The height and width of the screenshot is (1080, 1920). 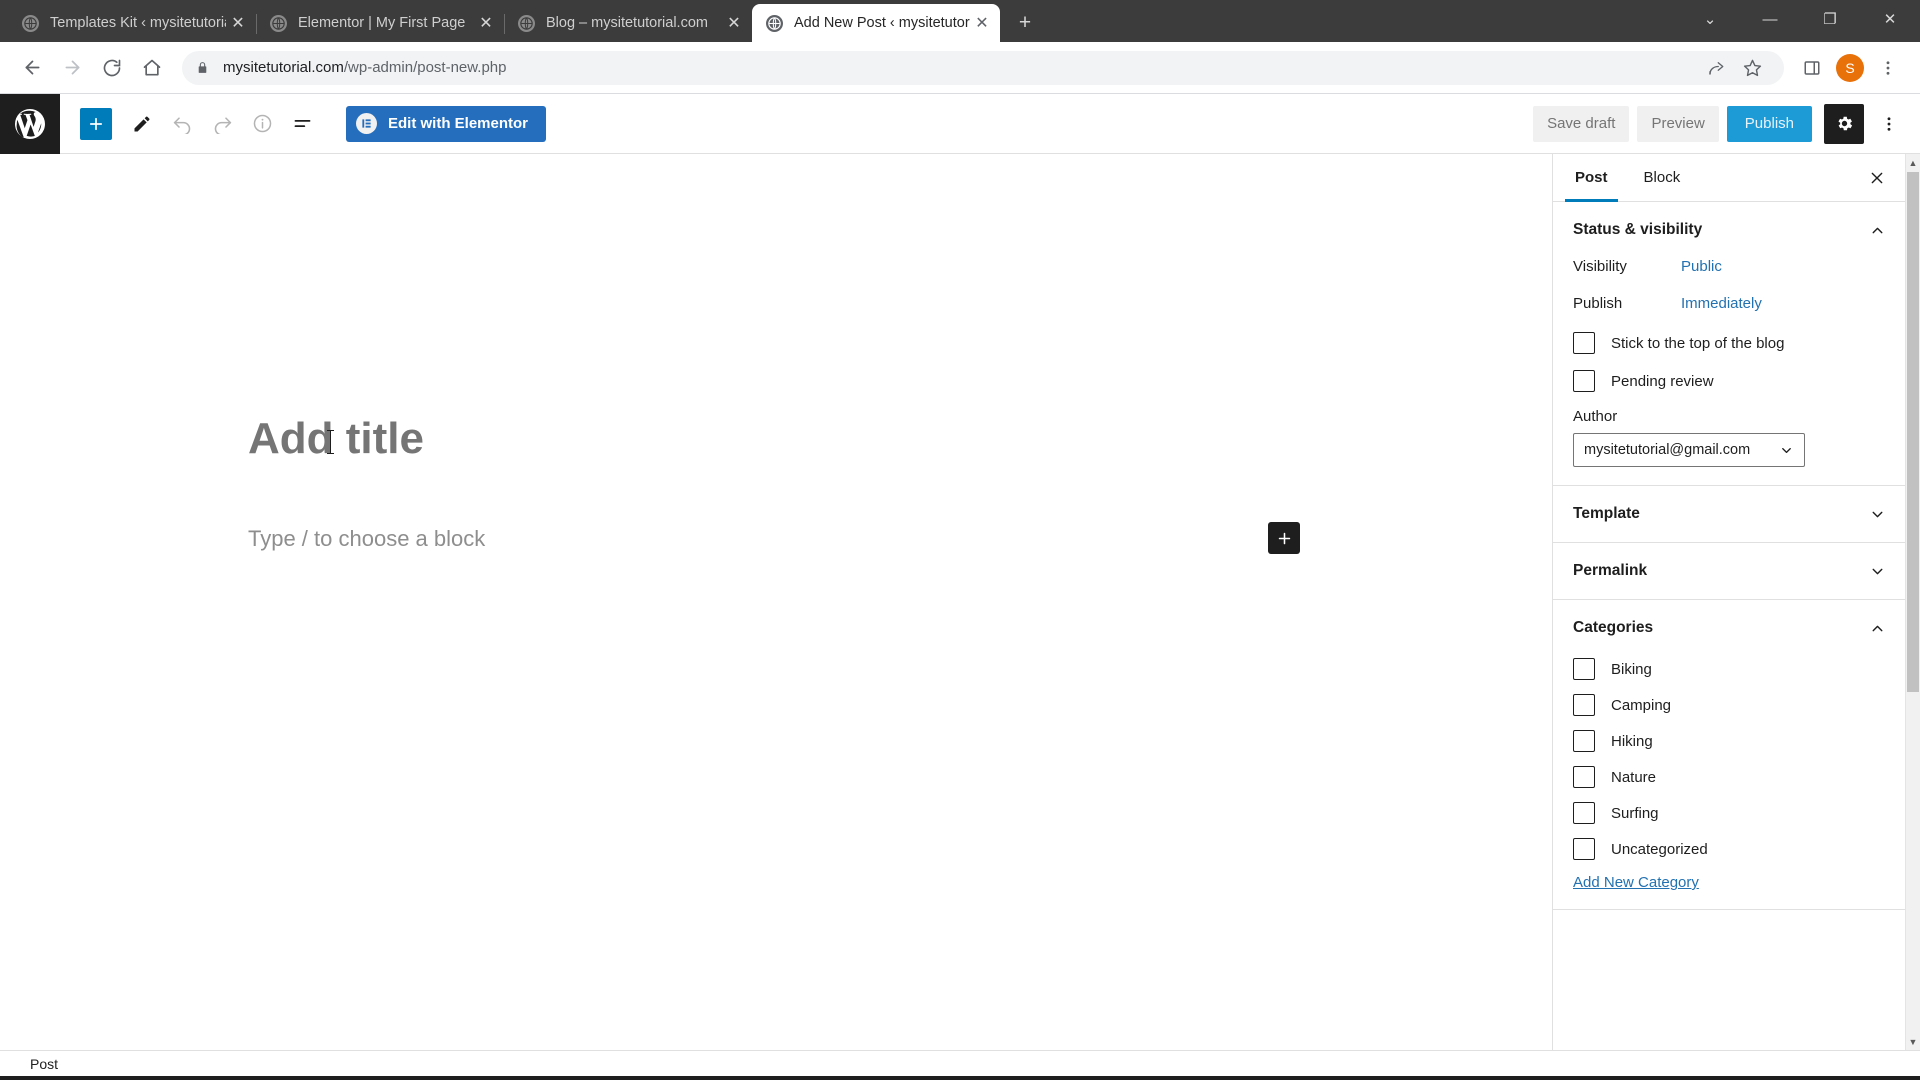 What do you see at coordinates (1729, 705) in the screenshot?
I see `category-item-camping: Camping` at bounding box center [1729, 705].